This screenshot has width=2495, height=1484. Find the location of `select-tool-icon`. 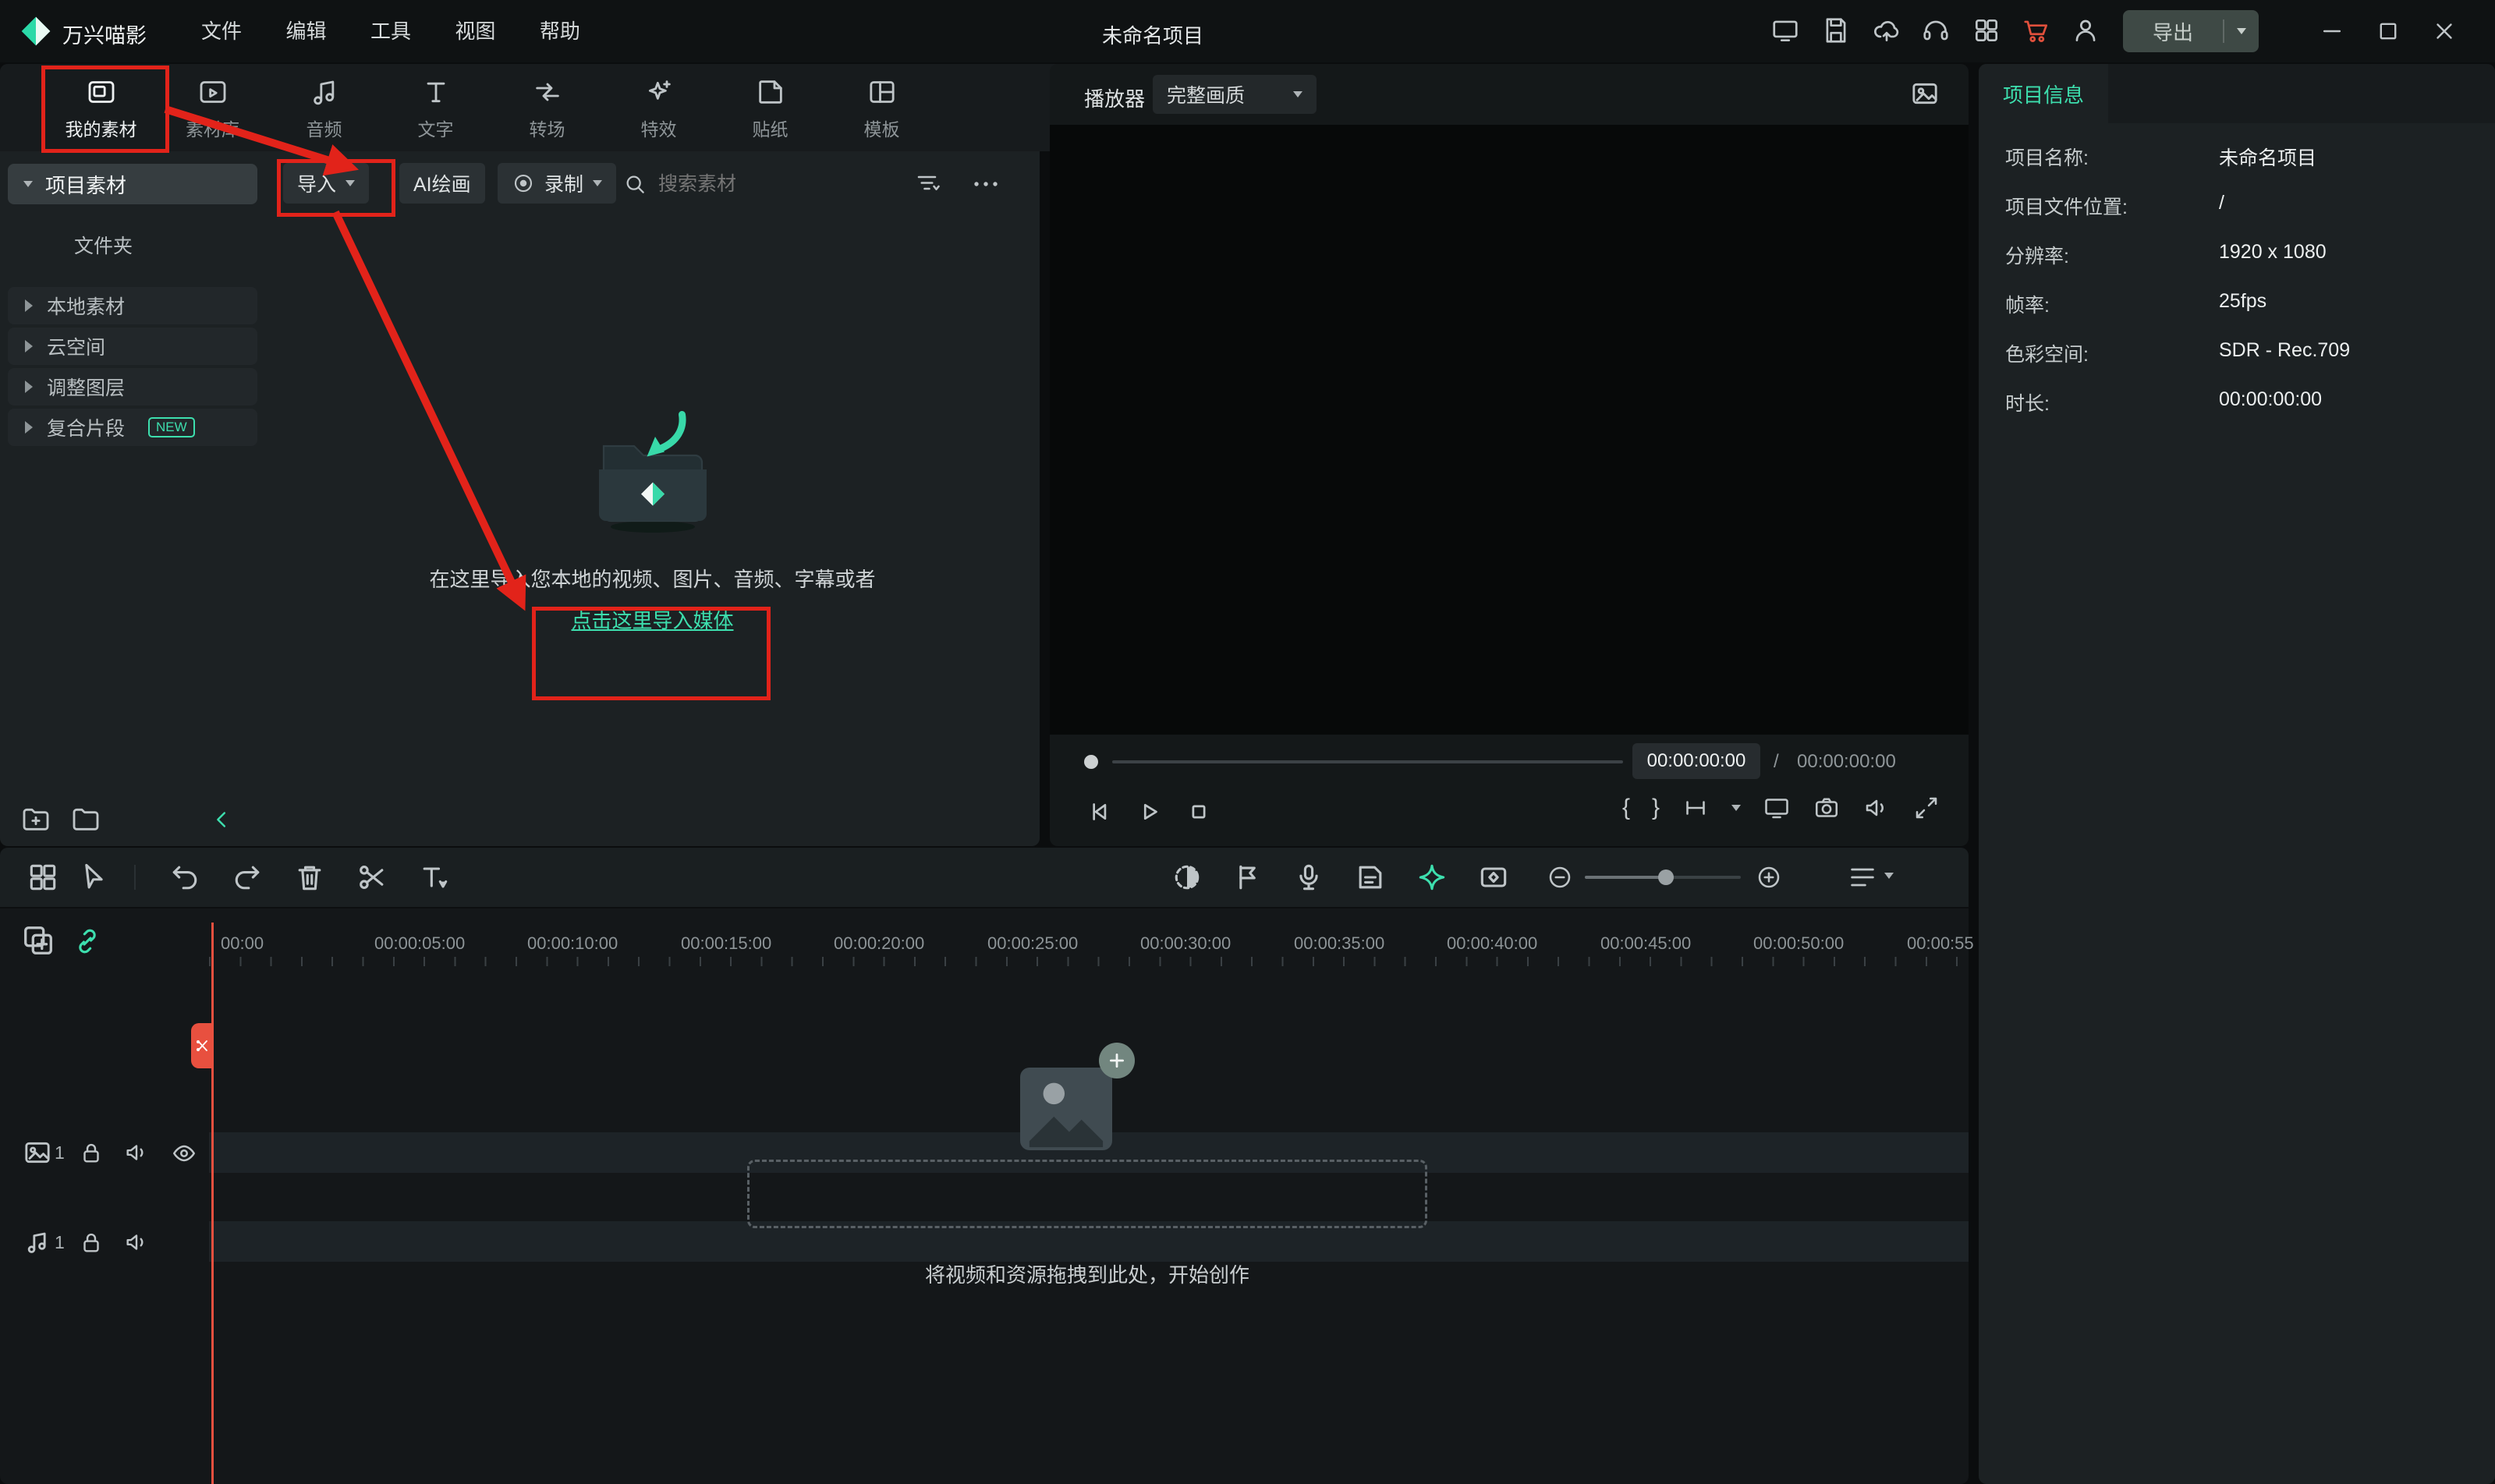

select-tool-icon is located at coordinates (93, 877).